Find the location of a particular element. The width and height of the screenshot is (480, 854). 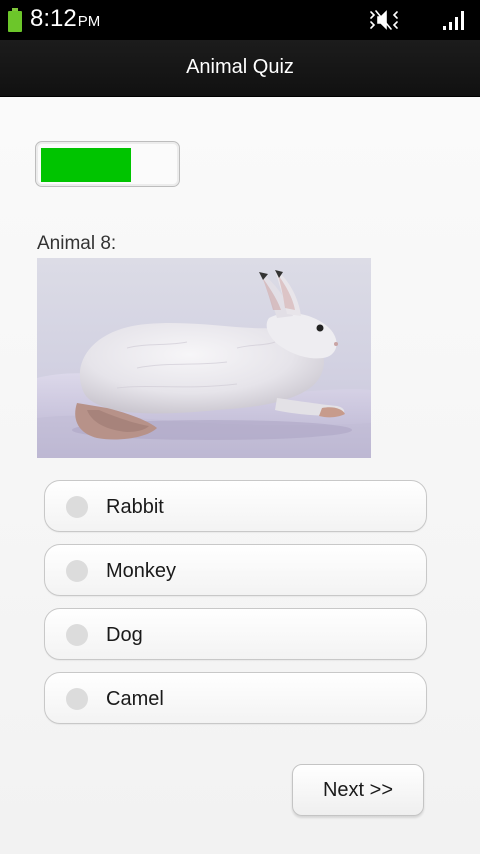

progress-bar is located at coordinates (107, 164).